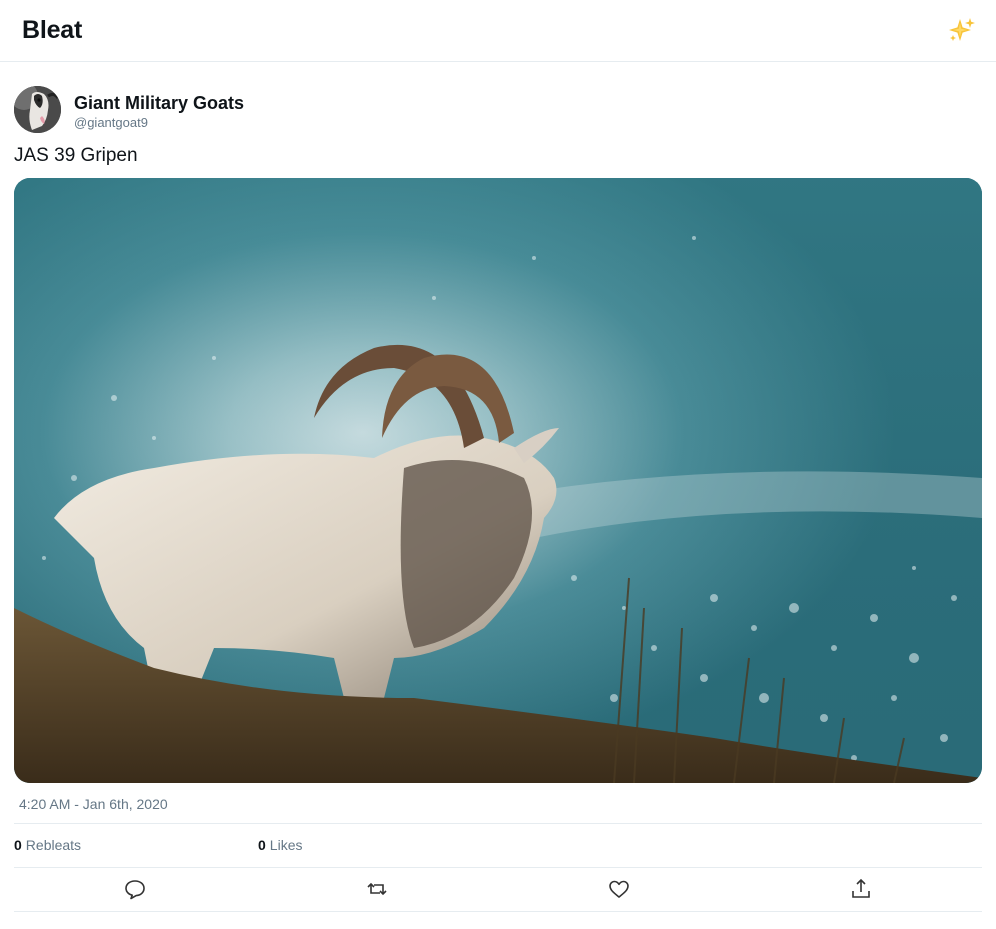 This screenshot has height=929, width=996. What do you see at coordinates (861, 889) in the screenshot?
I see `share-icon` at bounding box center [861, 889].